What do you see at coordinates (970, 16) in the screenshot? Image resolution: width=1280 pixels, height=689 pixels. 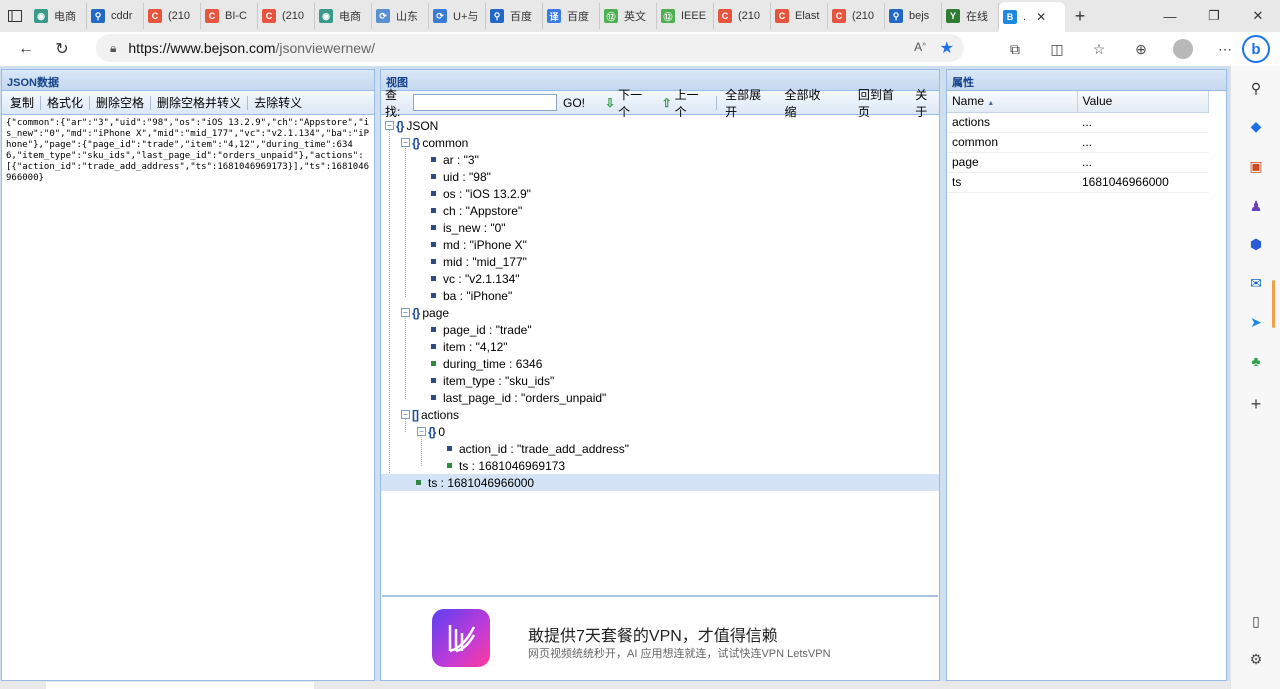 I see `browser-tab: Y 在线` at bounding box center [970, 16].